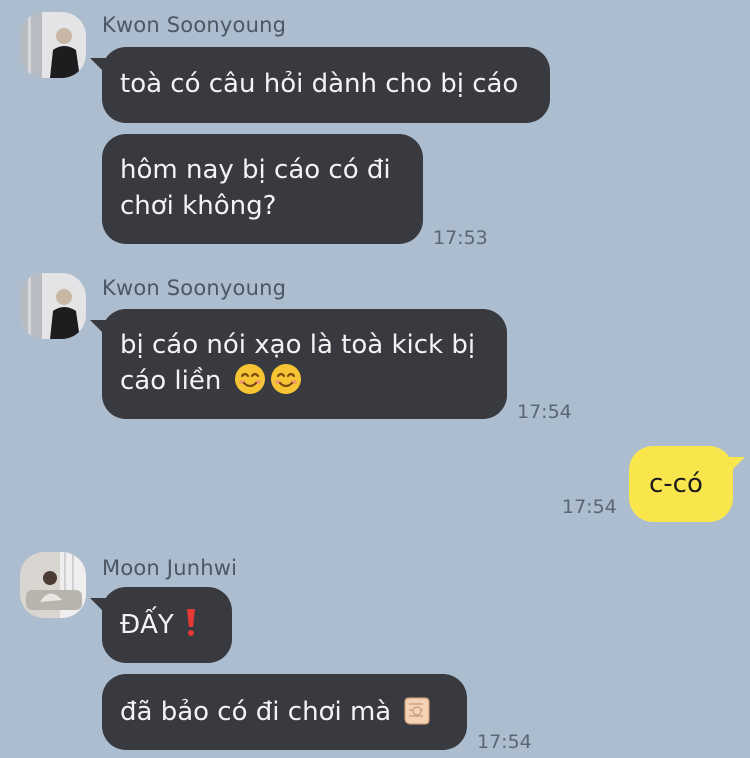 This screenshot has height=758, width=750. What do you see at coordinates (170, 568) in the screenshot?
I see `sender-name: Moon Junhwi` at bounding box center [170, 568].